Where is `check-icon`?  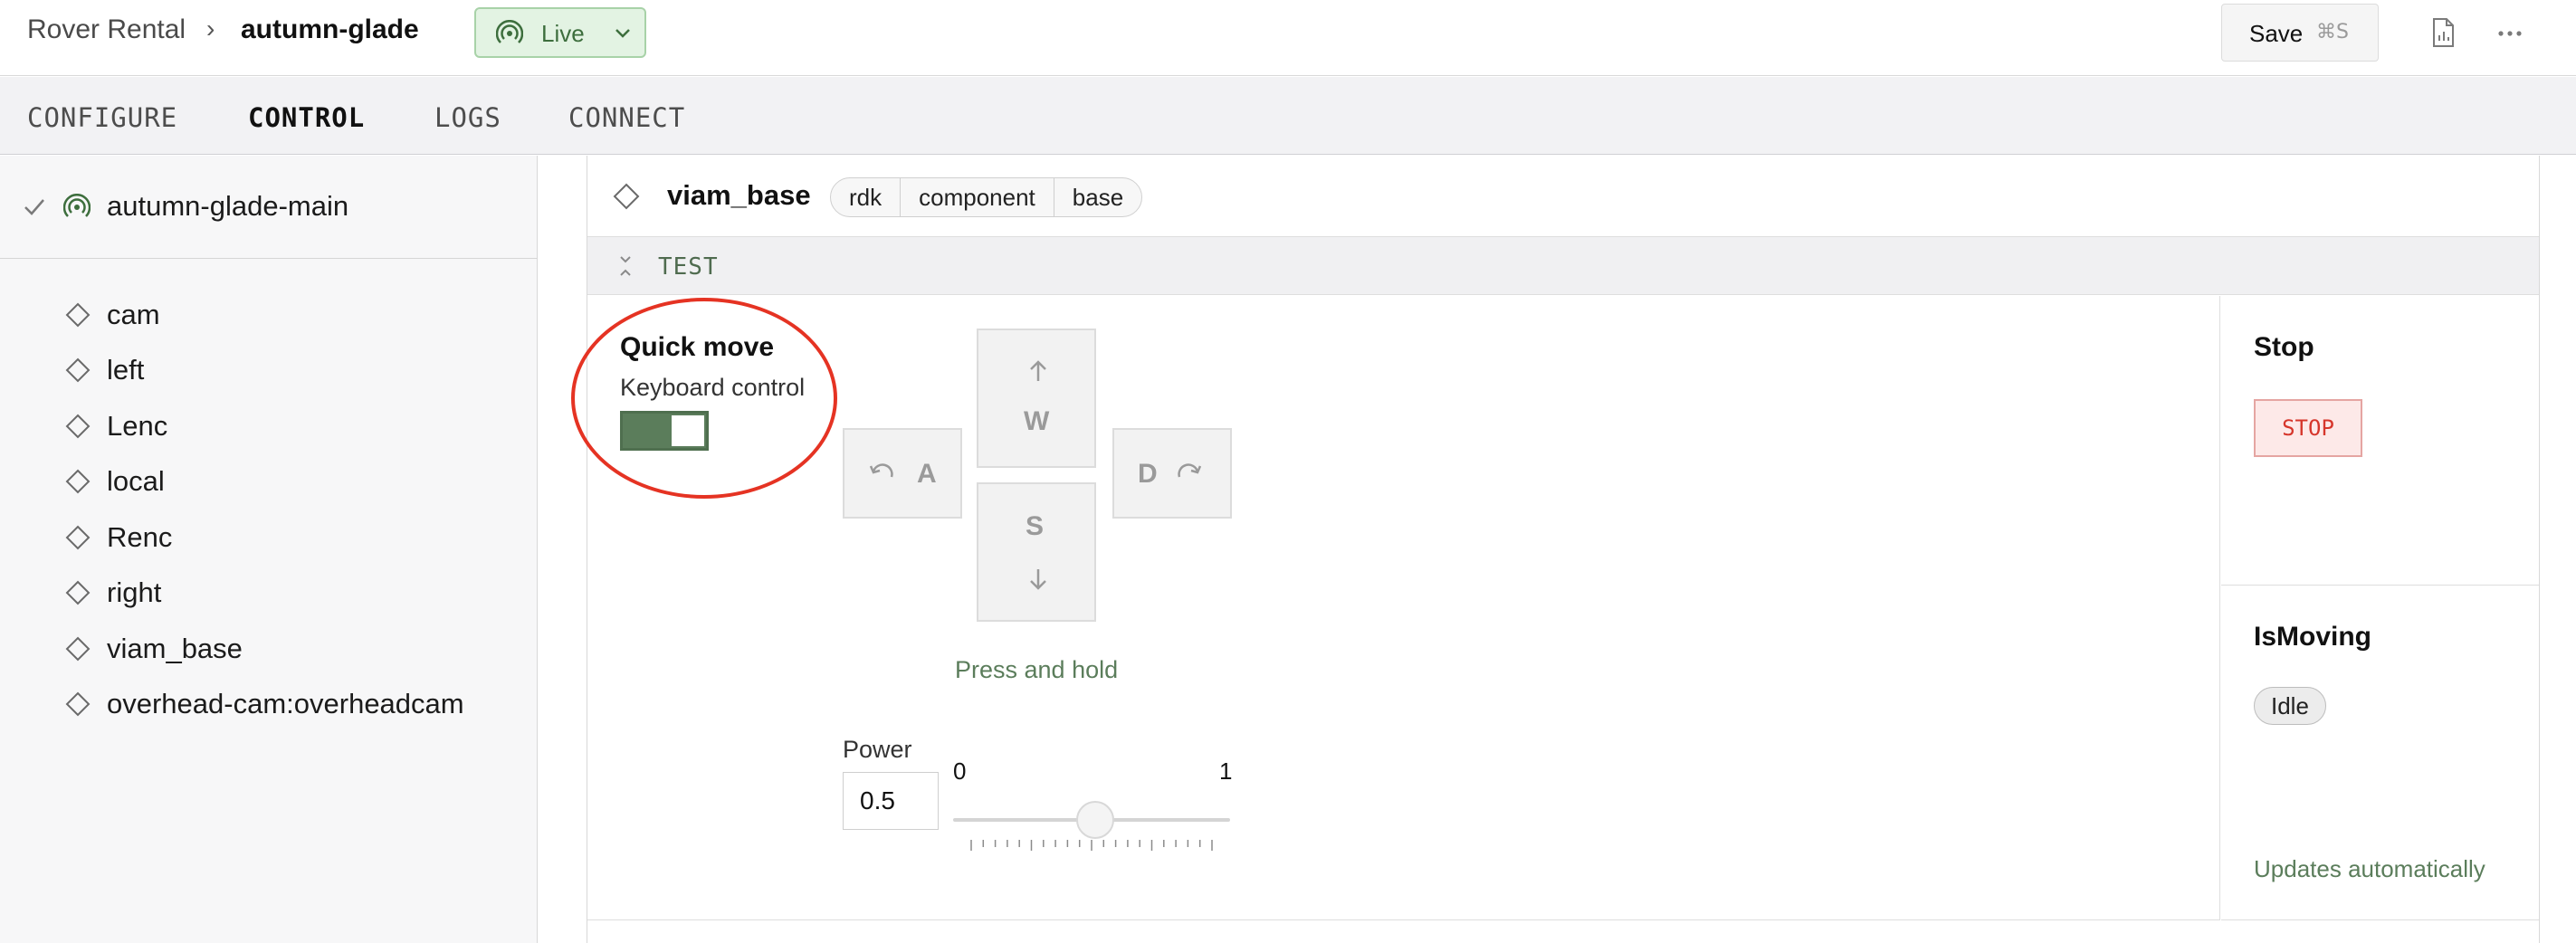
check-icon is located at coordinates (34, 207).